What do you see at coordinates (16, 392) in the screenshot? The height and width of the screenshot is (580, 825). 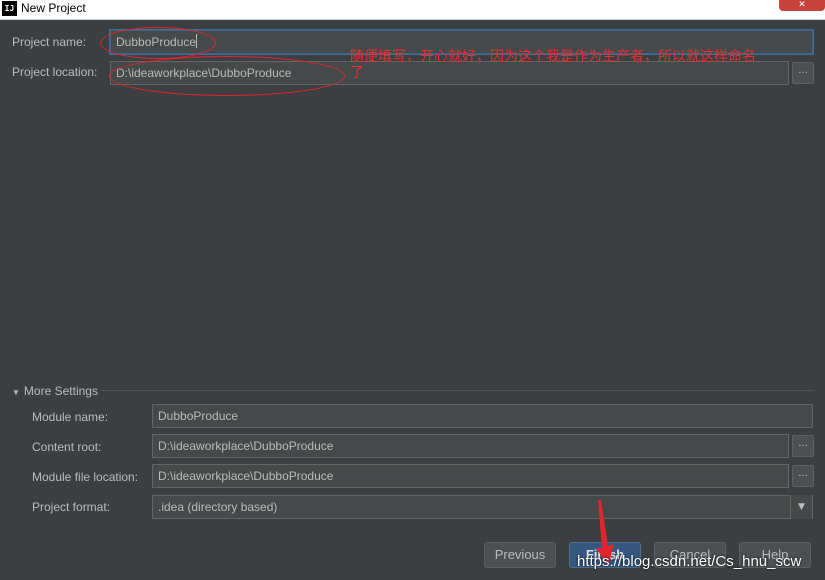 I see `triangle-down-icon: ▼` at bounding box center [16, 392].